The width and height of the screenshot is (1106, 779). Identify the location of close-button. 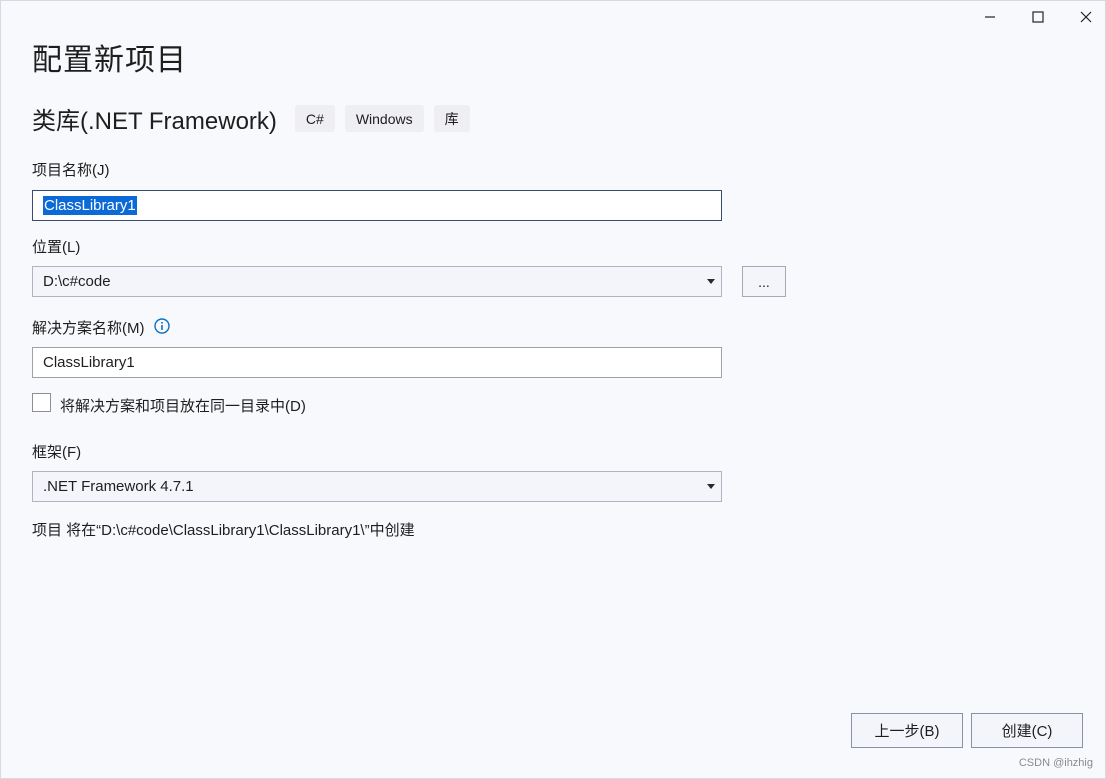
(1084, 17).